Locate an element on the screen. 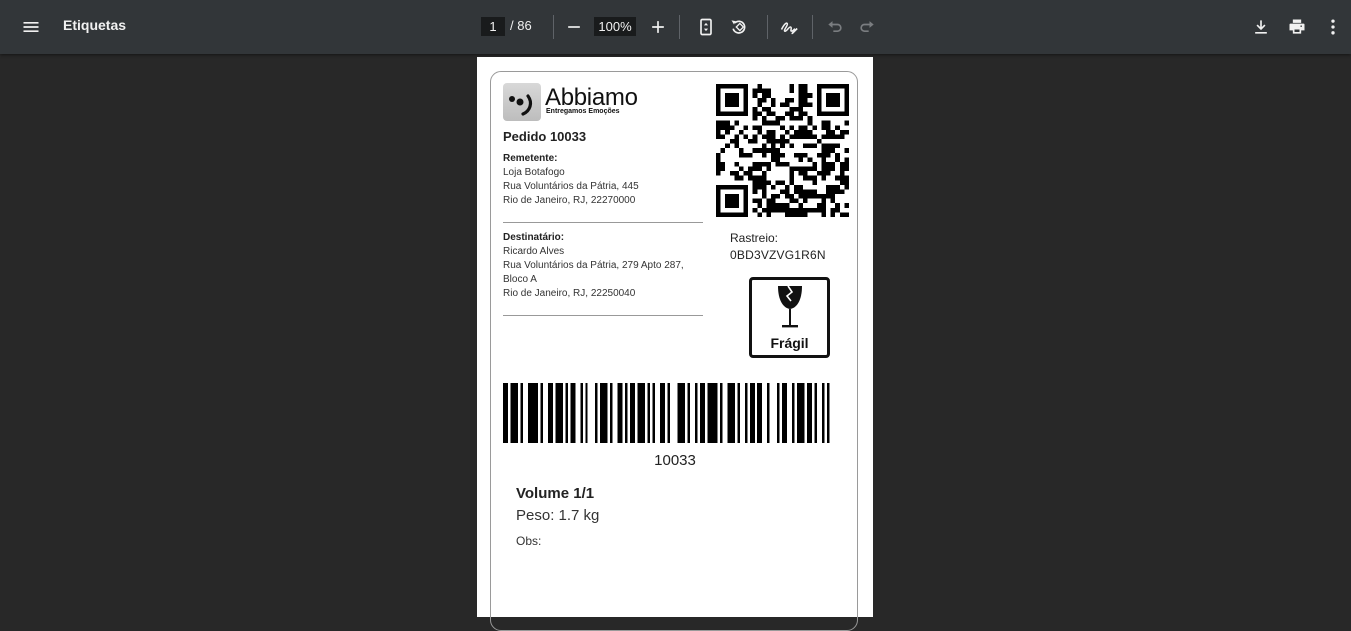 Image resolution: width=1351 pixels, height=631 pixels. smiley-icon is located at coordinates (521, 105).